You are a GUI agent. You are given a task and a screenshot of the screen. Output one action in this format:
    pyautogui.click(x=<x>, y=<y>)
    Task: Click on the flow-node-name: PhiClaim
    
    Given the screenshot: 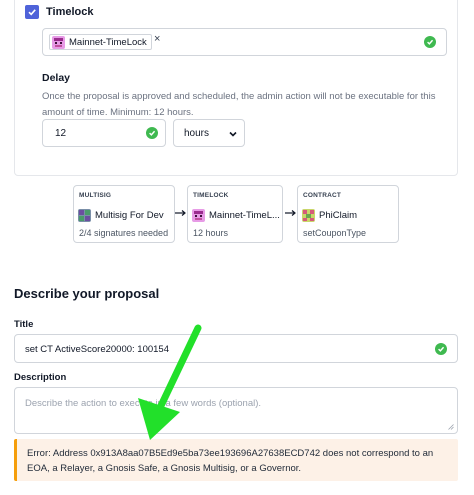 What is the action you would take?
    pyautogui.click(x=338, y=215)
    